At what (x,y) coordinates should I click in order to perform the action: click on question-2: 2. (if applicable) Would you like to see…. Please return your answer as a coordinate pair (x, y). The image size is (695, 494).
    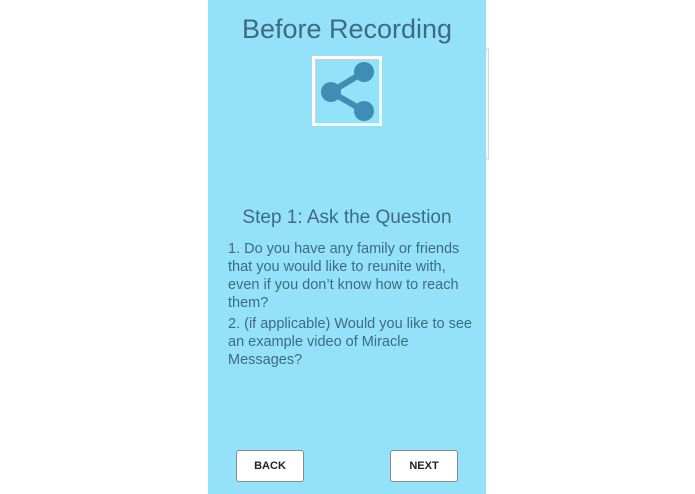
    Looking at the image, I should click on (350, 342).